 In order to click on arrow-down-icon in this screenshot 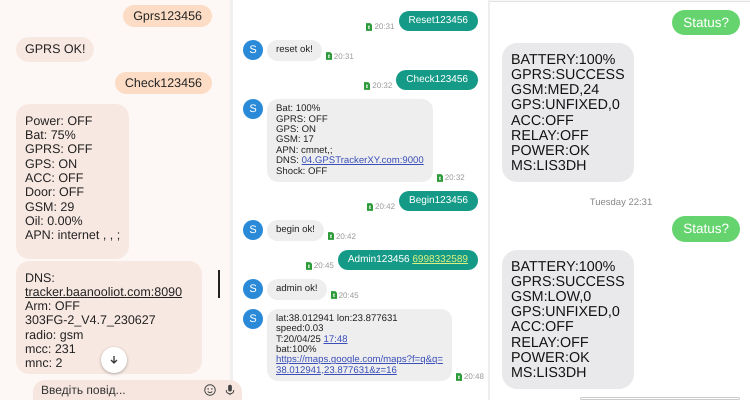, I will do `click(114, 360)`.